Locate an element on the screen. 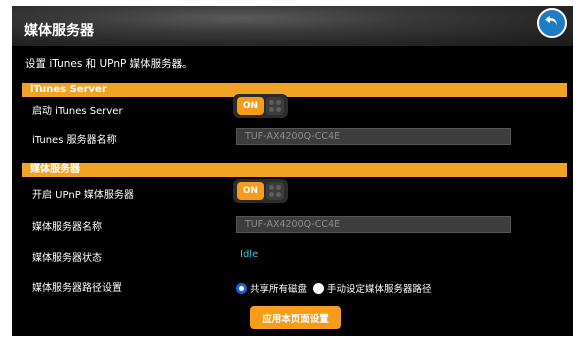 Image resolution: width=587 pixels, height=342 pixels. media-server-name-input: TUF-AX4200Q-CC4E is located at coordinates (373, 224).